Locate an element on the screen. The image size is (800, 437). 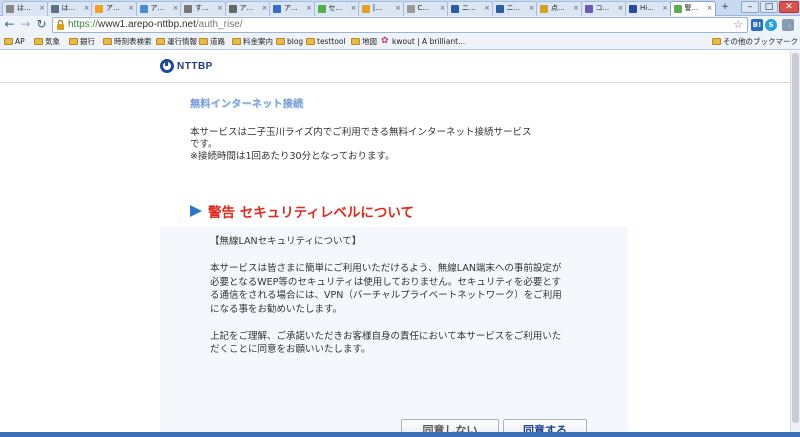
intro-line: です。 is located at coordinates (204, 144).